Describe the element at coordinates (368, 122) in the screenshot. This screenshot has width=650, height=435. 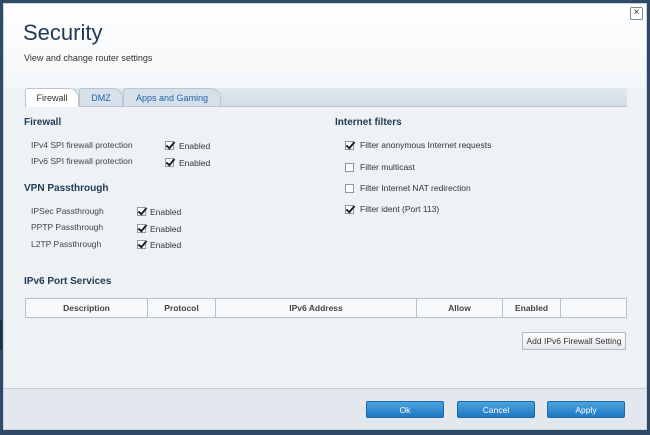
I see `internet-filters-title: Internet filters` at that location.